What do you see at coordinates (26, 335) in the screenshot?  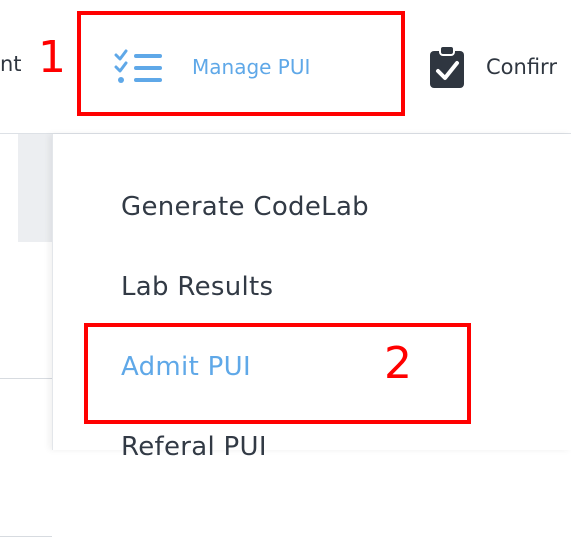 I see `left-content-panel` at bounding box center [26, 335].